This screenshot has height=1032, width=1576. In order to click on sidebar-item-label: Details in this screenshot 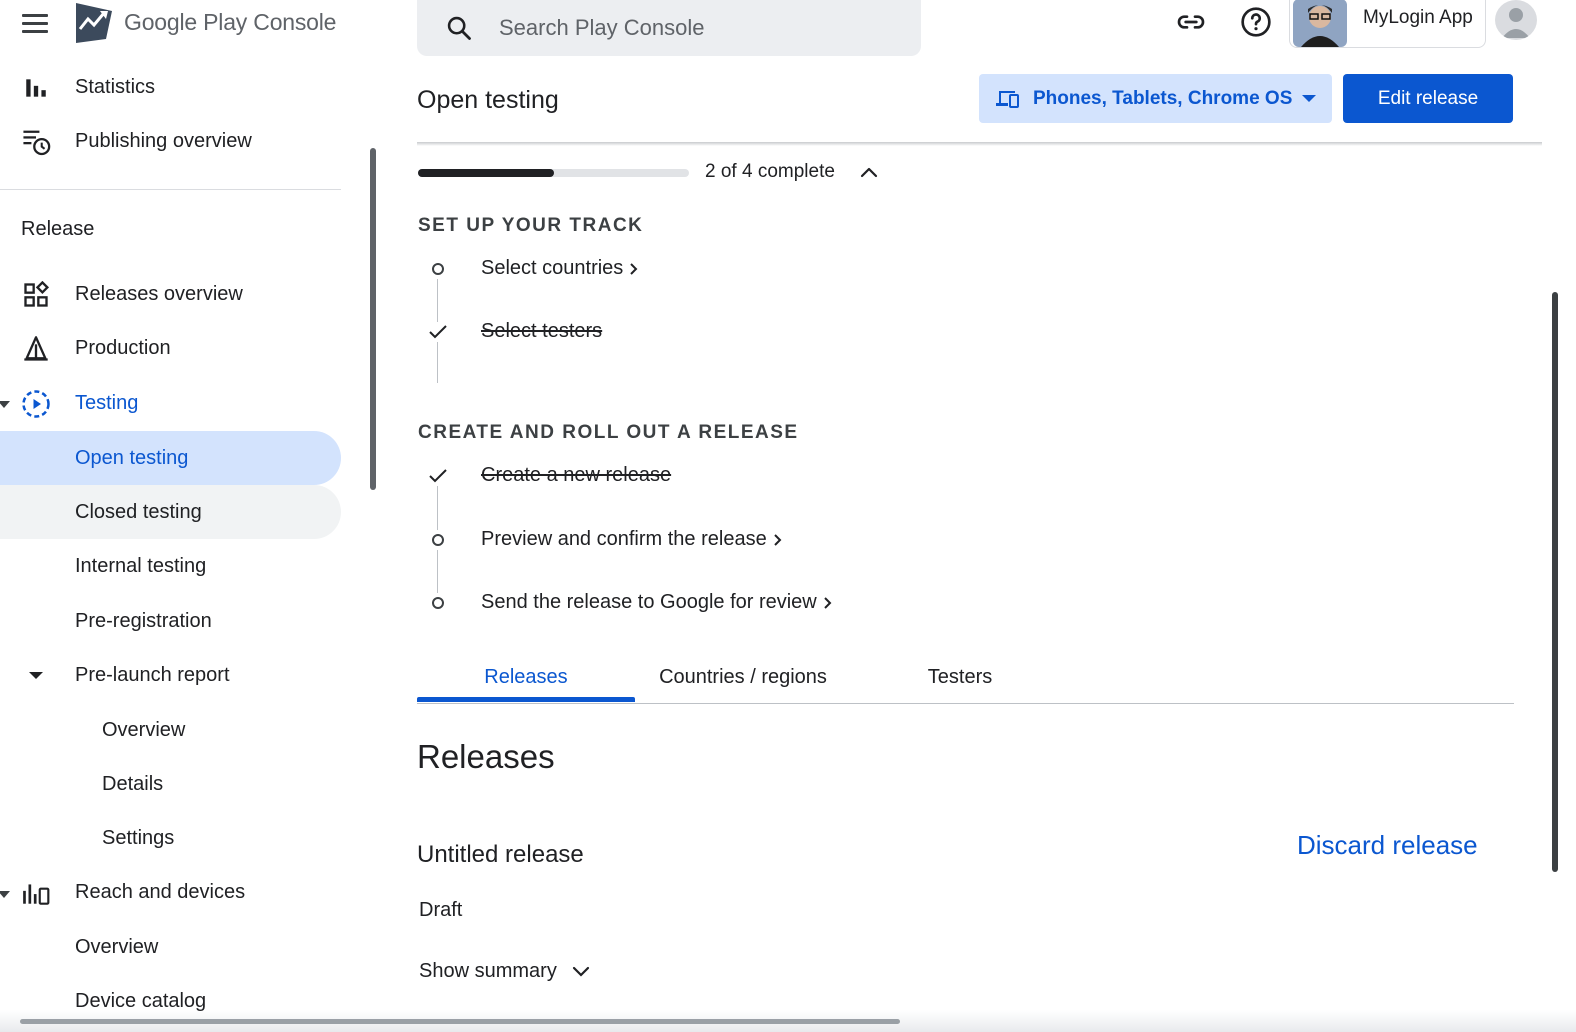, I will do `click(133, 783)`.